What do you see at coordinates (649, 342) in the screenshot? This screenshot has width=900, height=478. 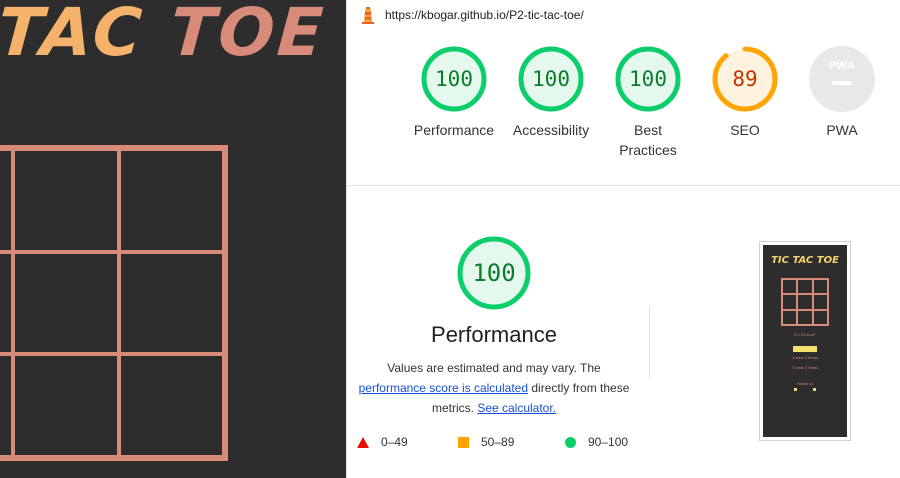 I see `vertical-divider` at bounding box center [649, 342].